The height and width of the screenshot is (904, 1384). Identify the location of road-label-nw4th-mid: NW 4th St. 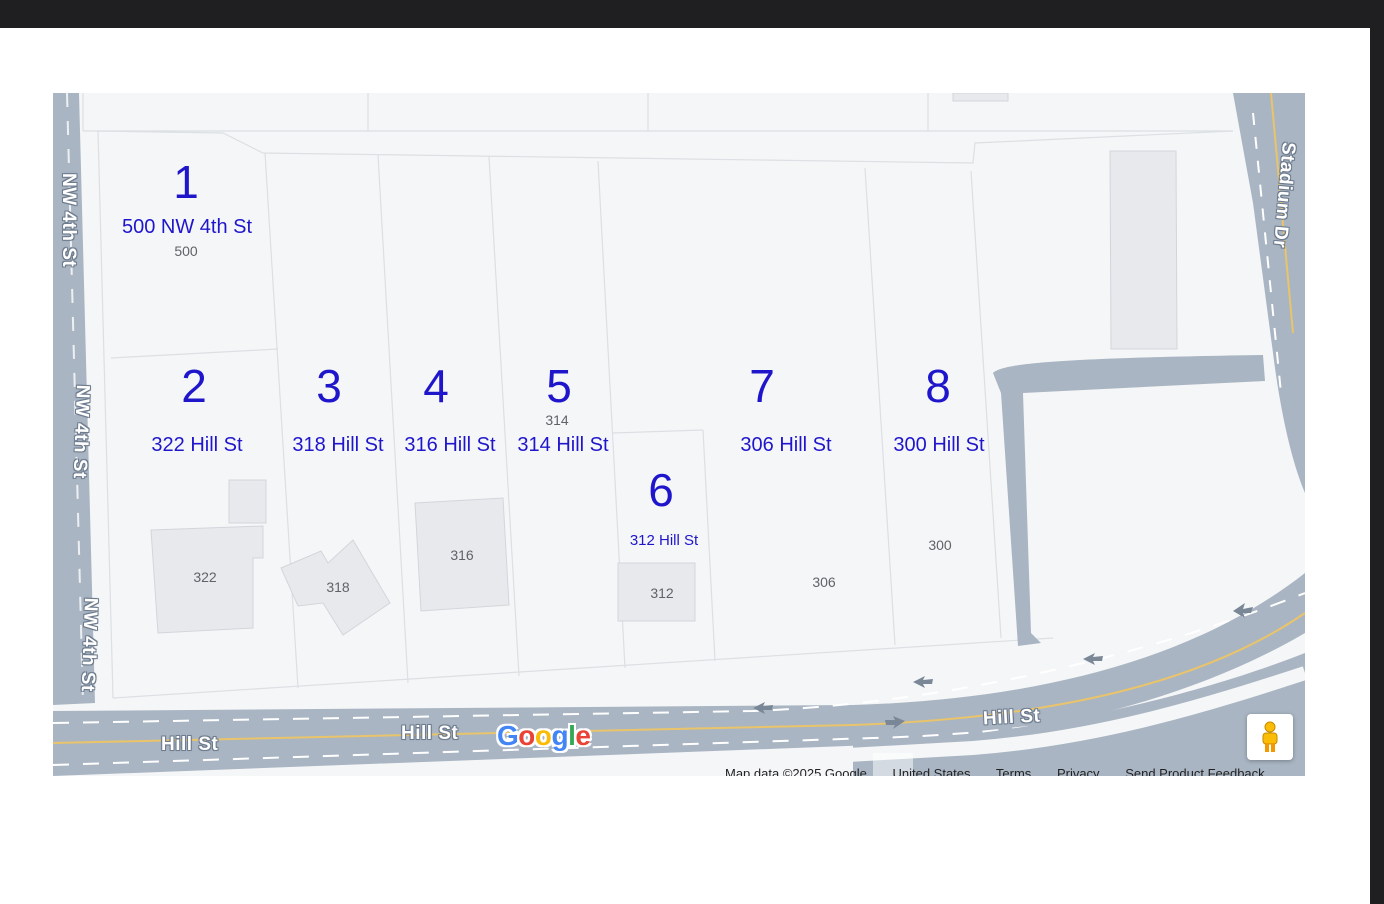
(80, 432).